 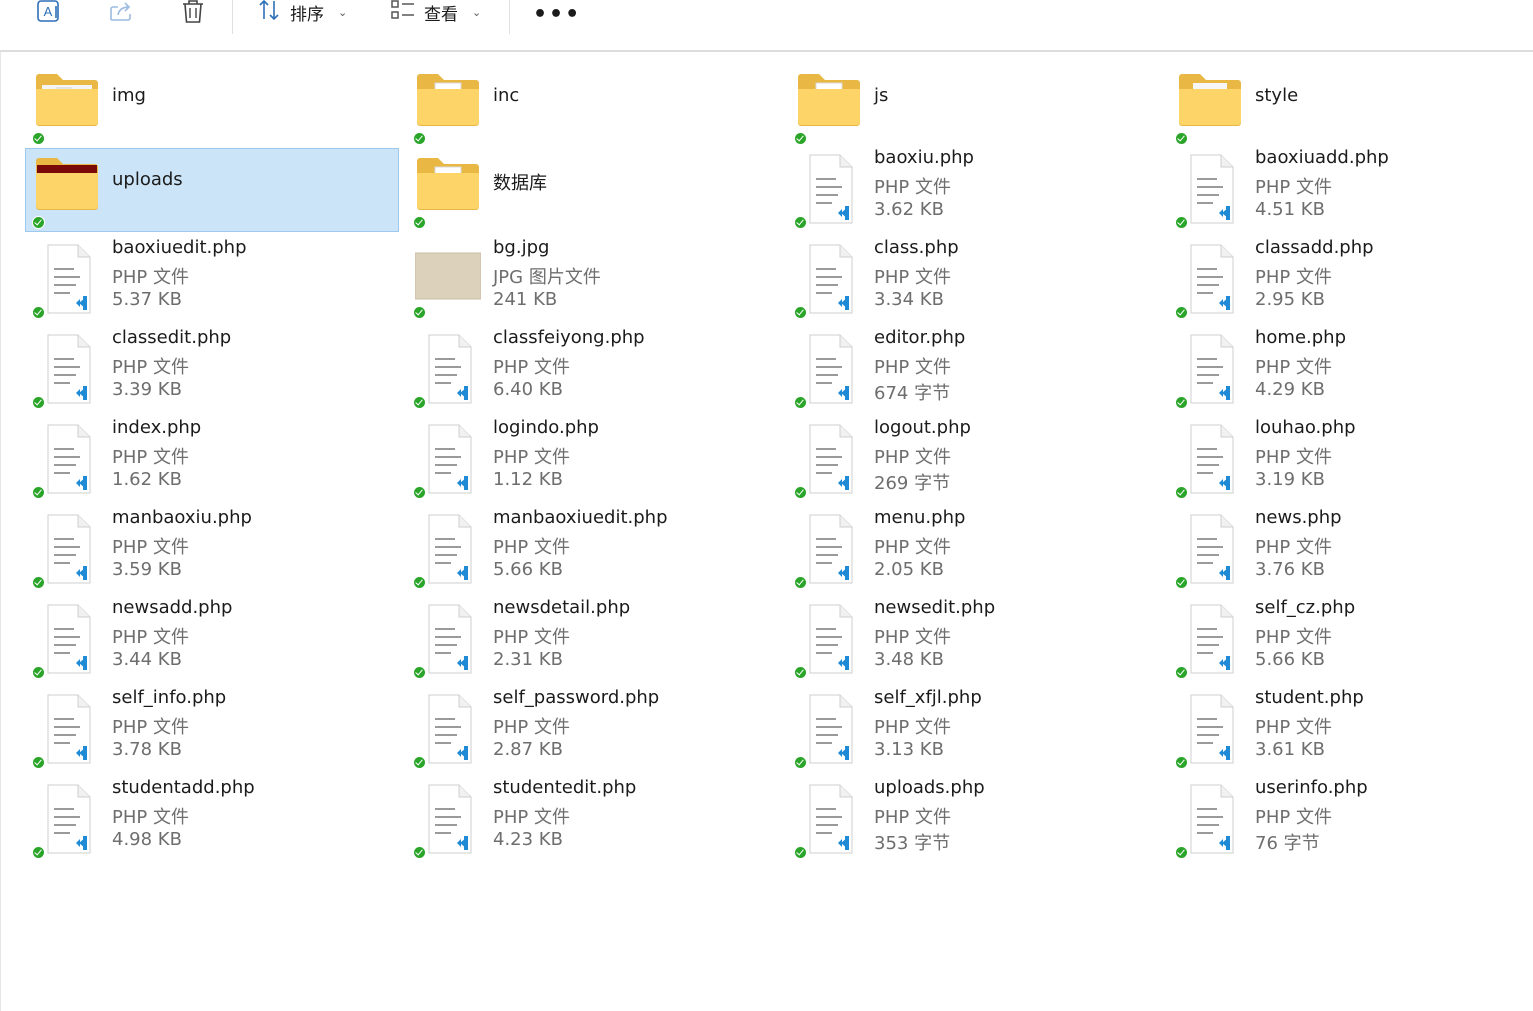 I want to click on item-size: 2.87 KB, so click(x=528, y=749).